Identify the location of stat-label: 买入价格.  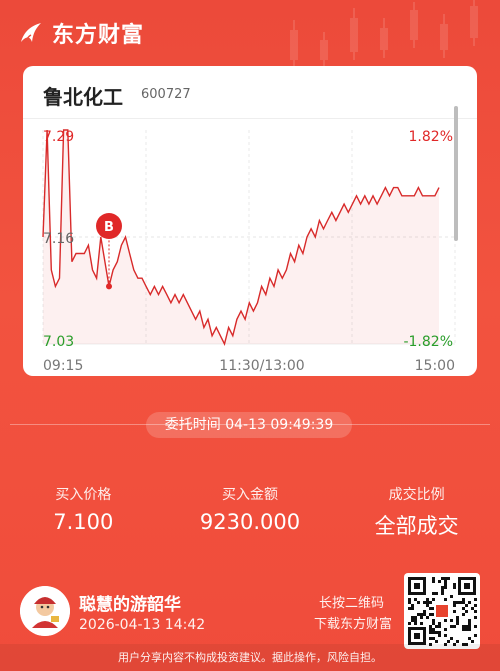
(83, 495).